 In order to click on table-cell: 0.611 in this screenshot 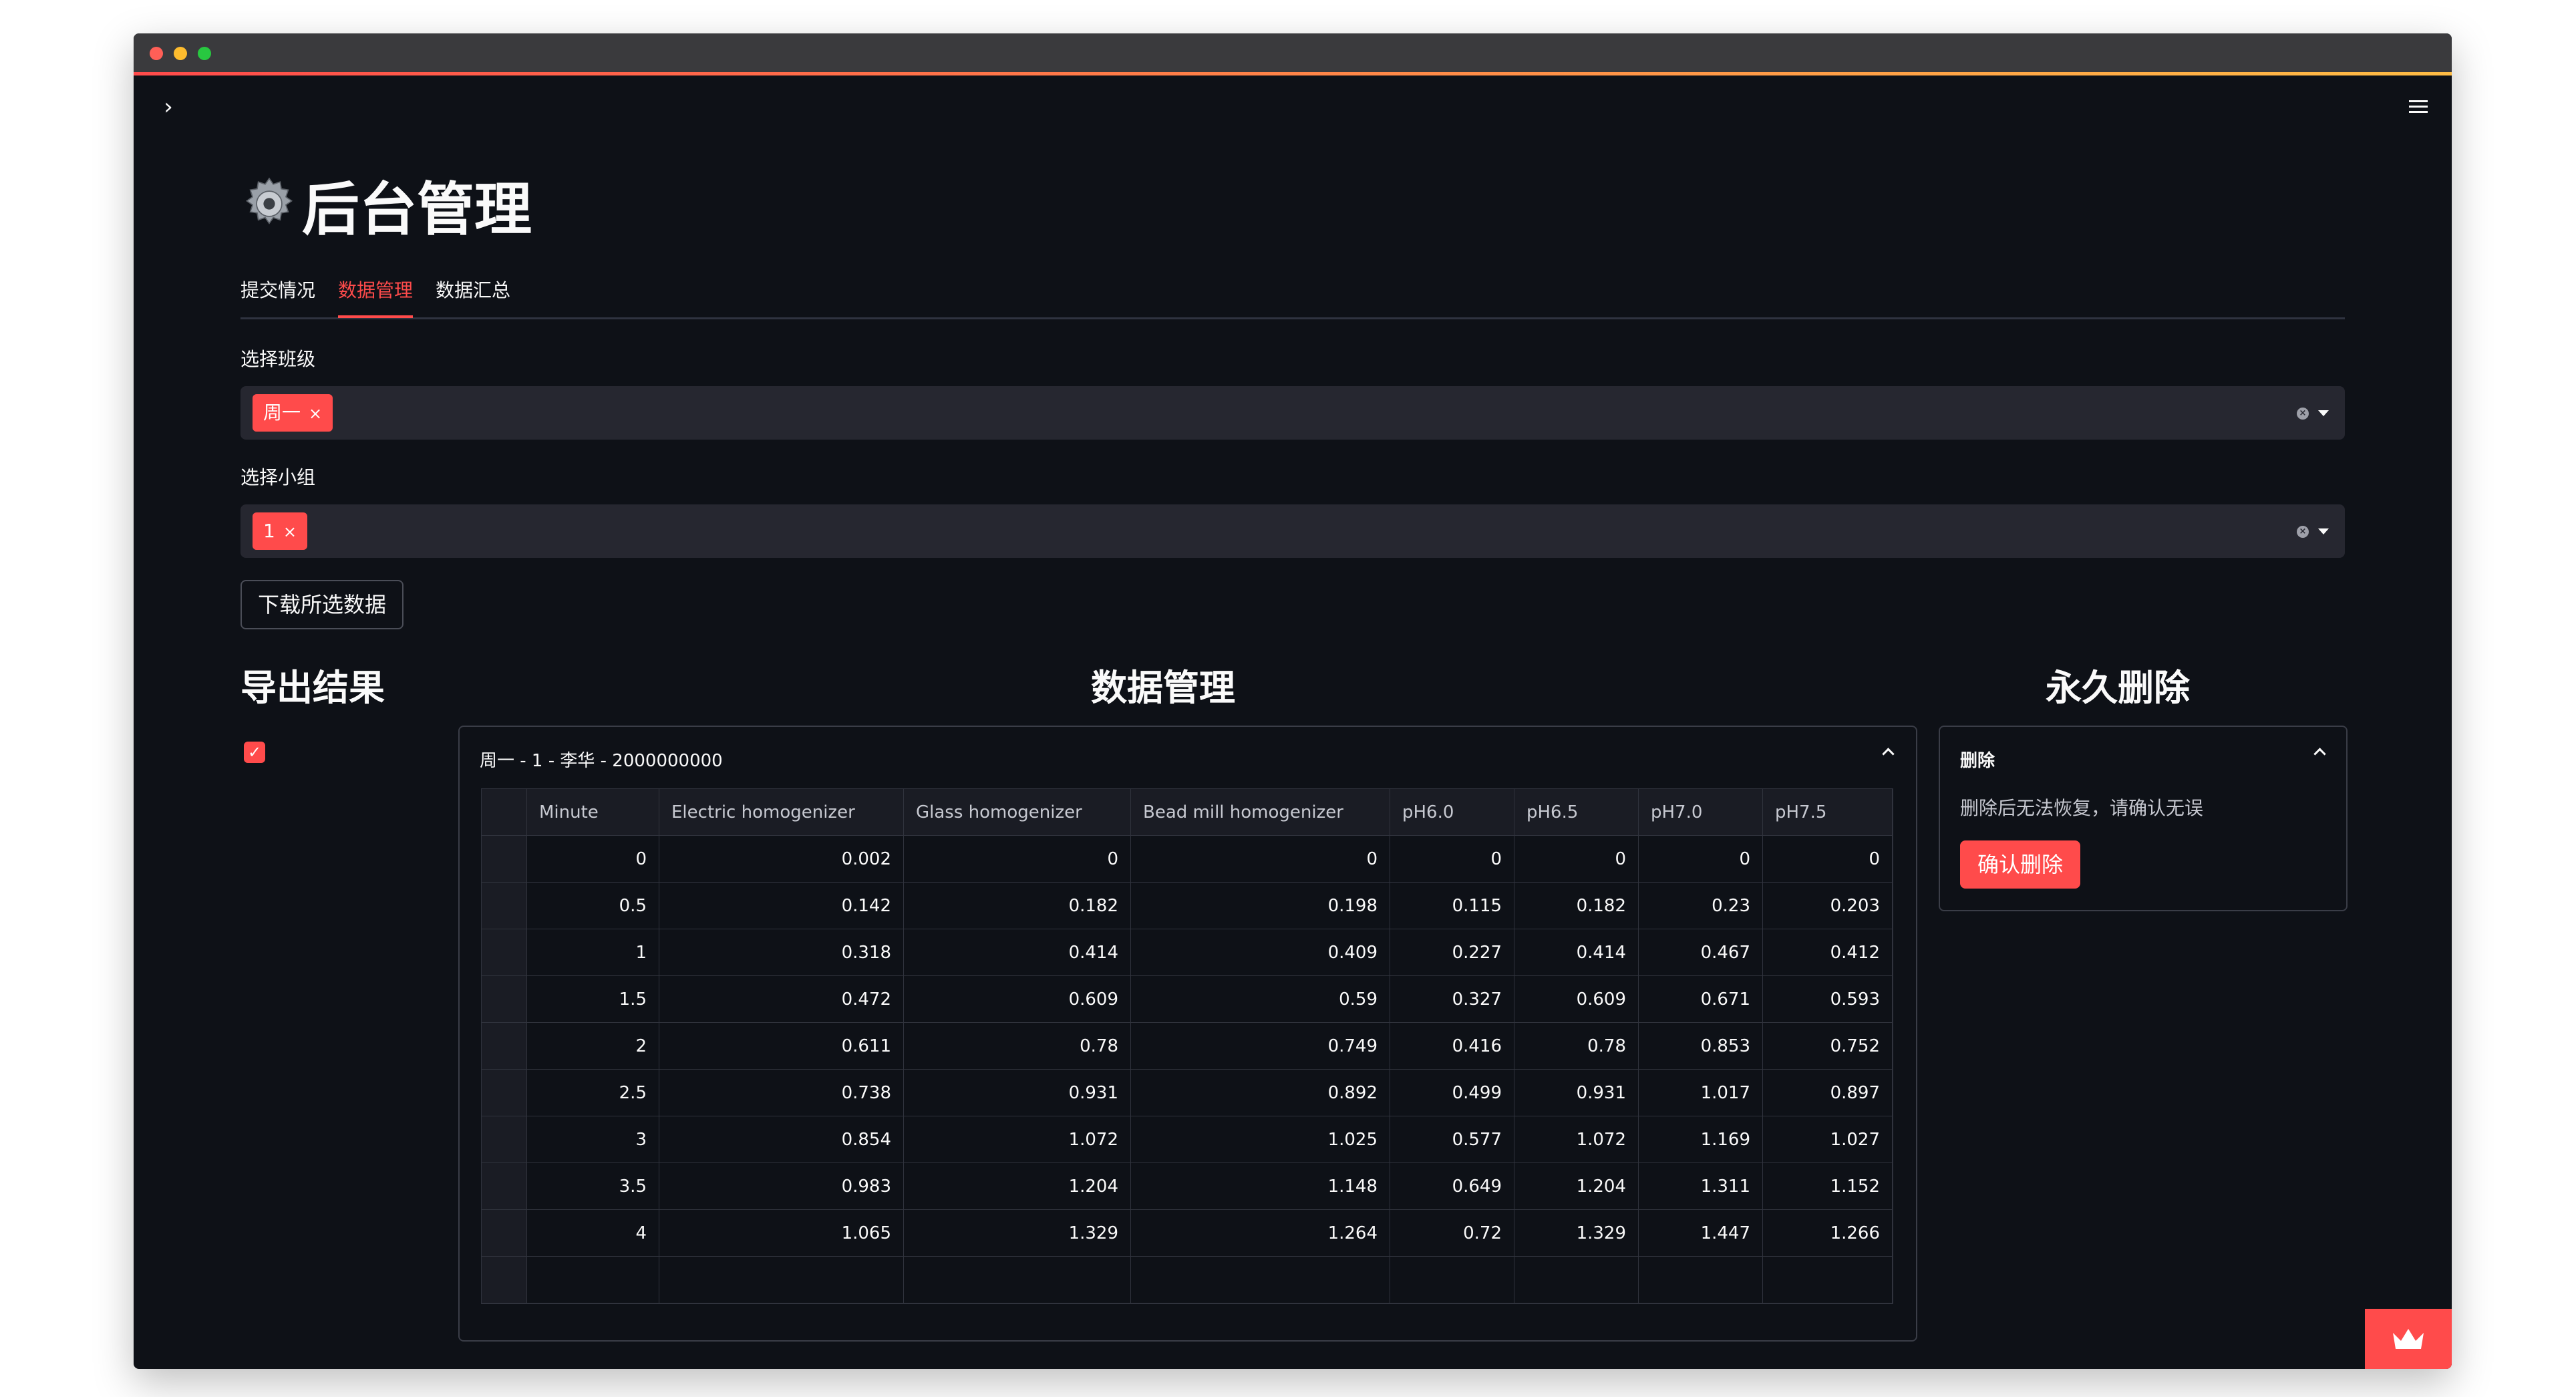, I will do `click(781, 1046)`.